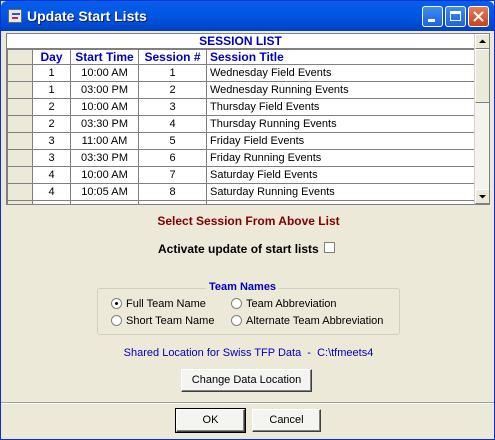  Describe the element at coordinates (15, 16) in the screenshot. I see `app-icon` at that location.